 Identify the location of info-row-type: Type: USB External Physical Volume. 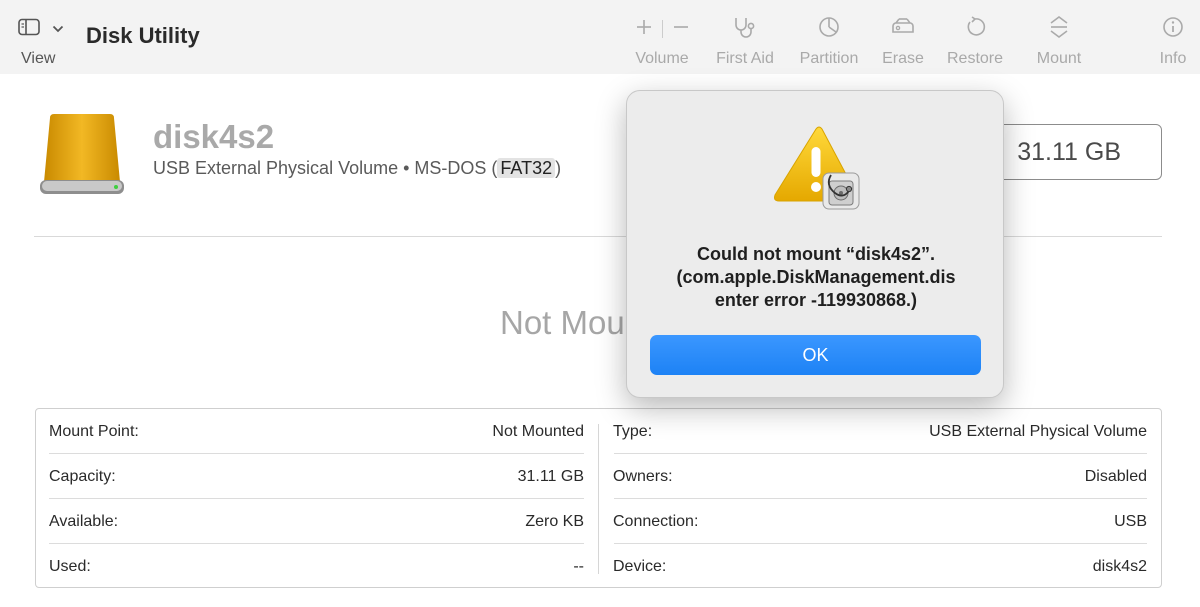
(881, 431).